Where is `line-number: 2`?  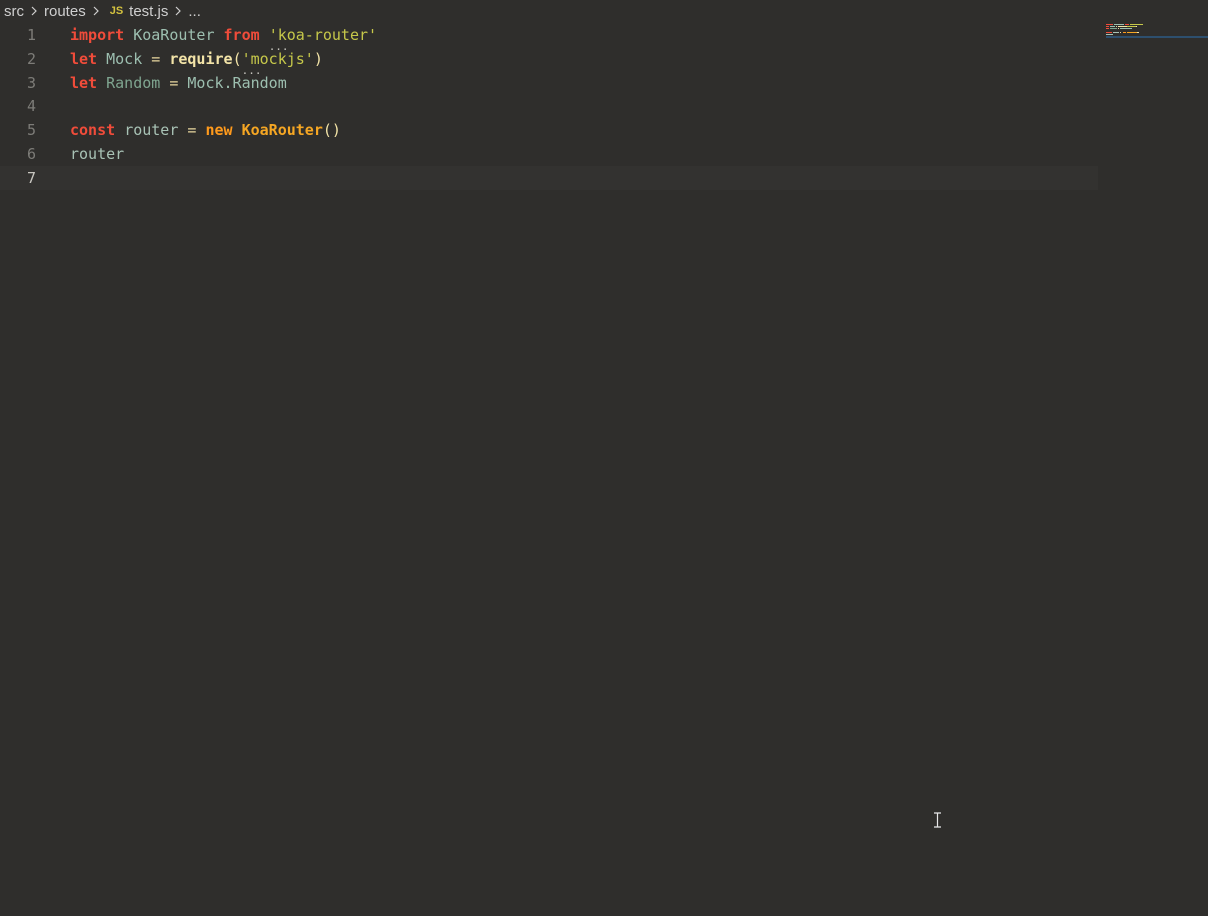 line-number: 2 is located at coordinates (31, 58).